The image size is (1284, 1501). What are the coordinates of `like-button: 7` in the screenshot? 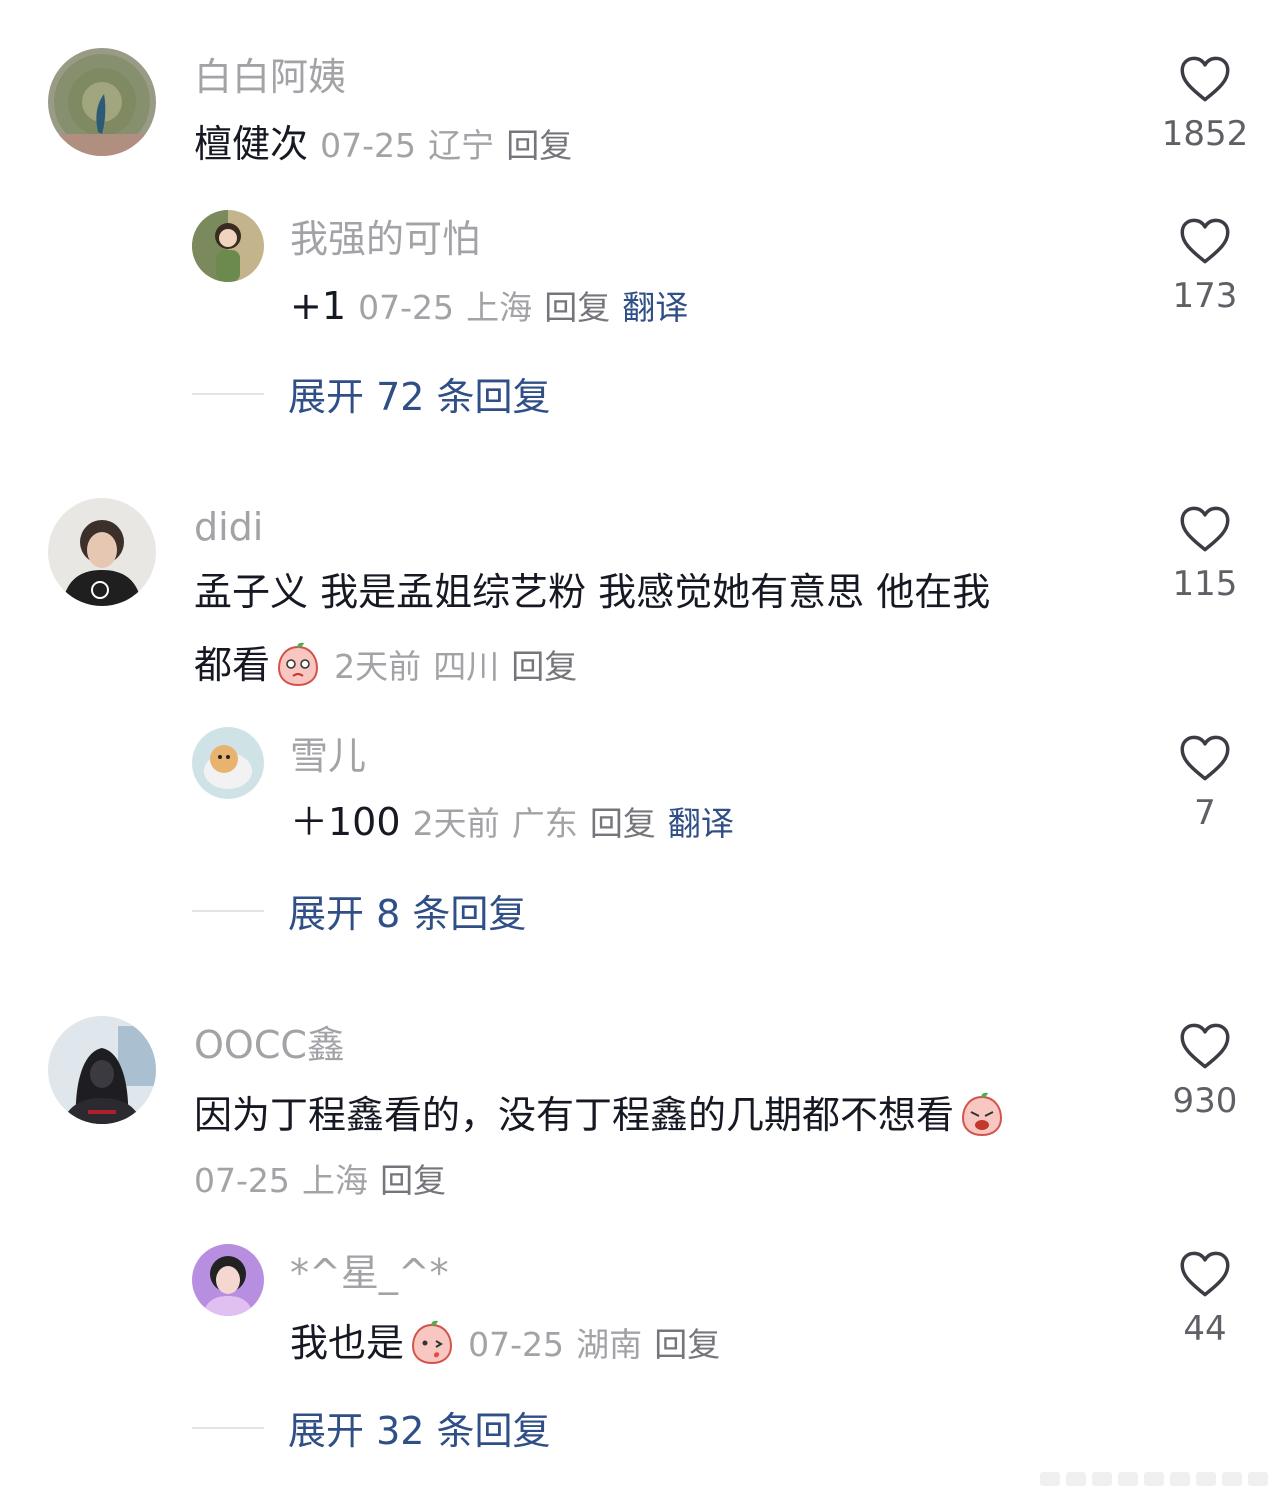 It's located at (1205, 782).